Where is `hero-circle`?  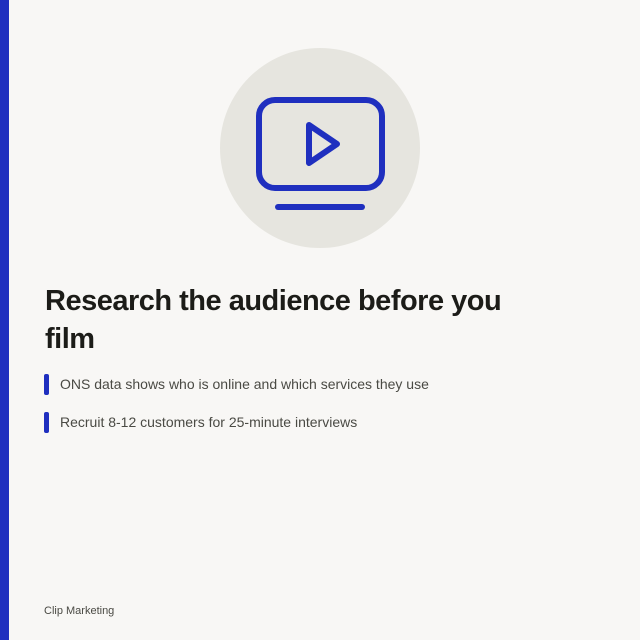
hero-circle is located at coordinates (320, 148).